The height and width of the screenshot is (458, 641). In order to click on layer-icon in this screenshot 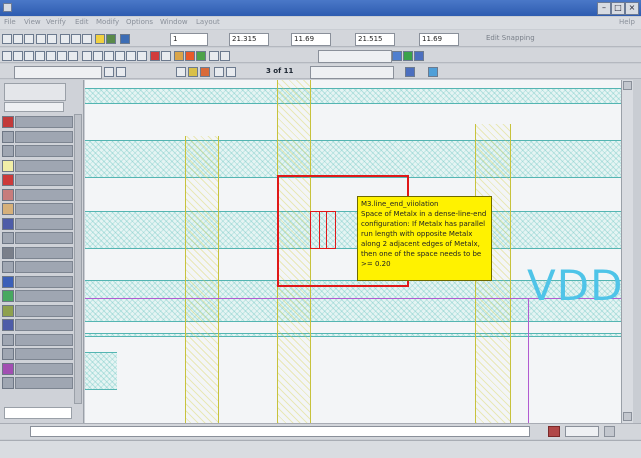, I will do `click(125, 39)`.